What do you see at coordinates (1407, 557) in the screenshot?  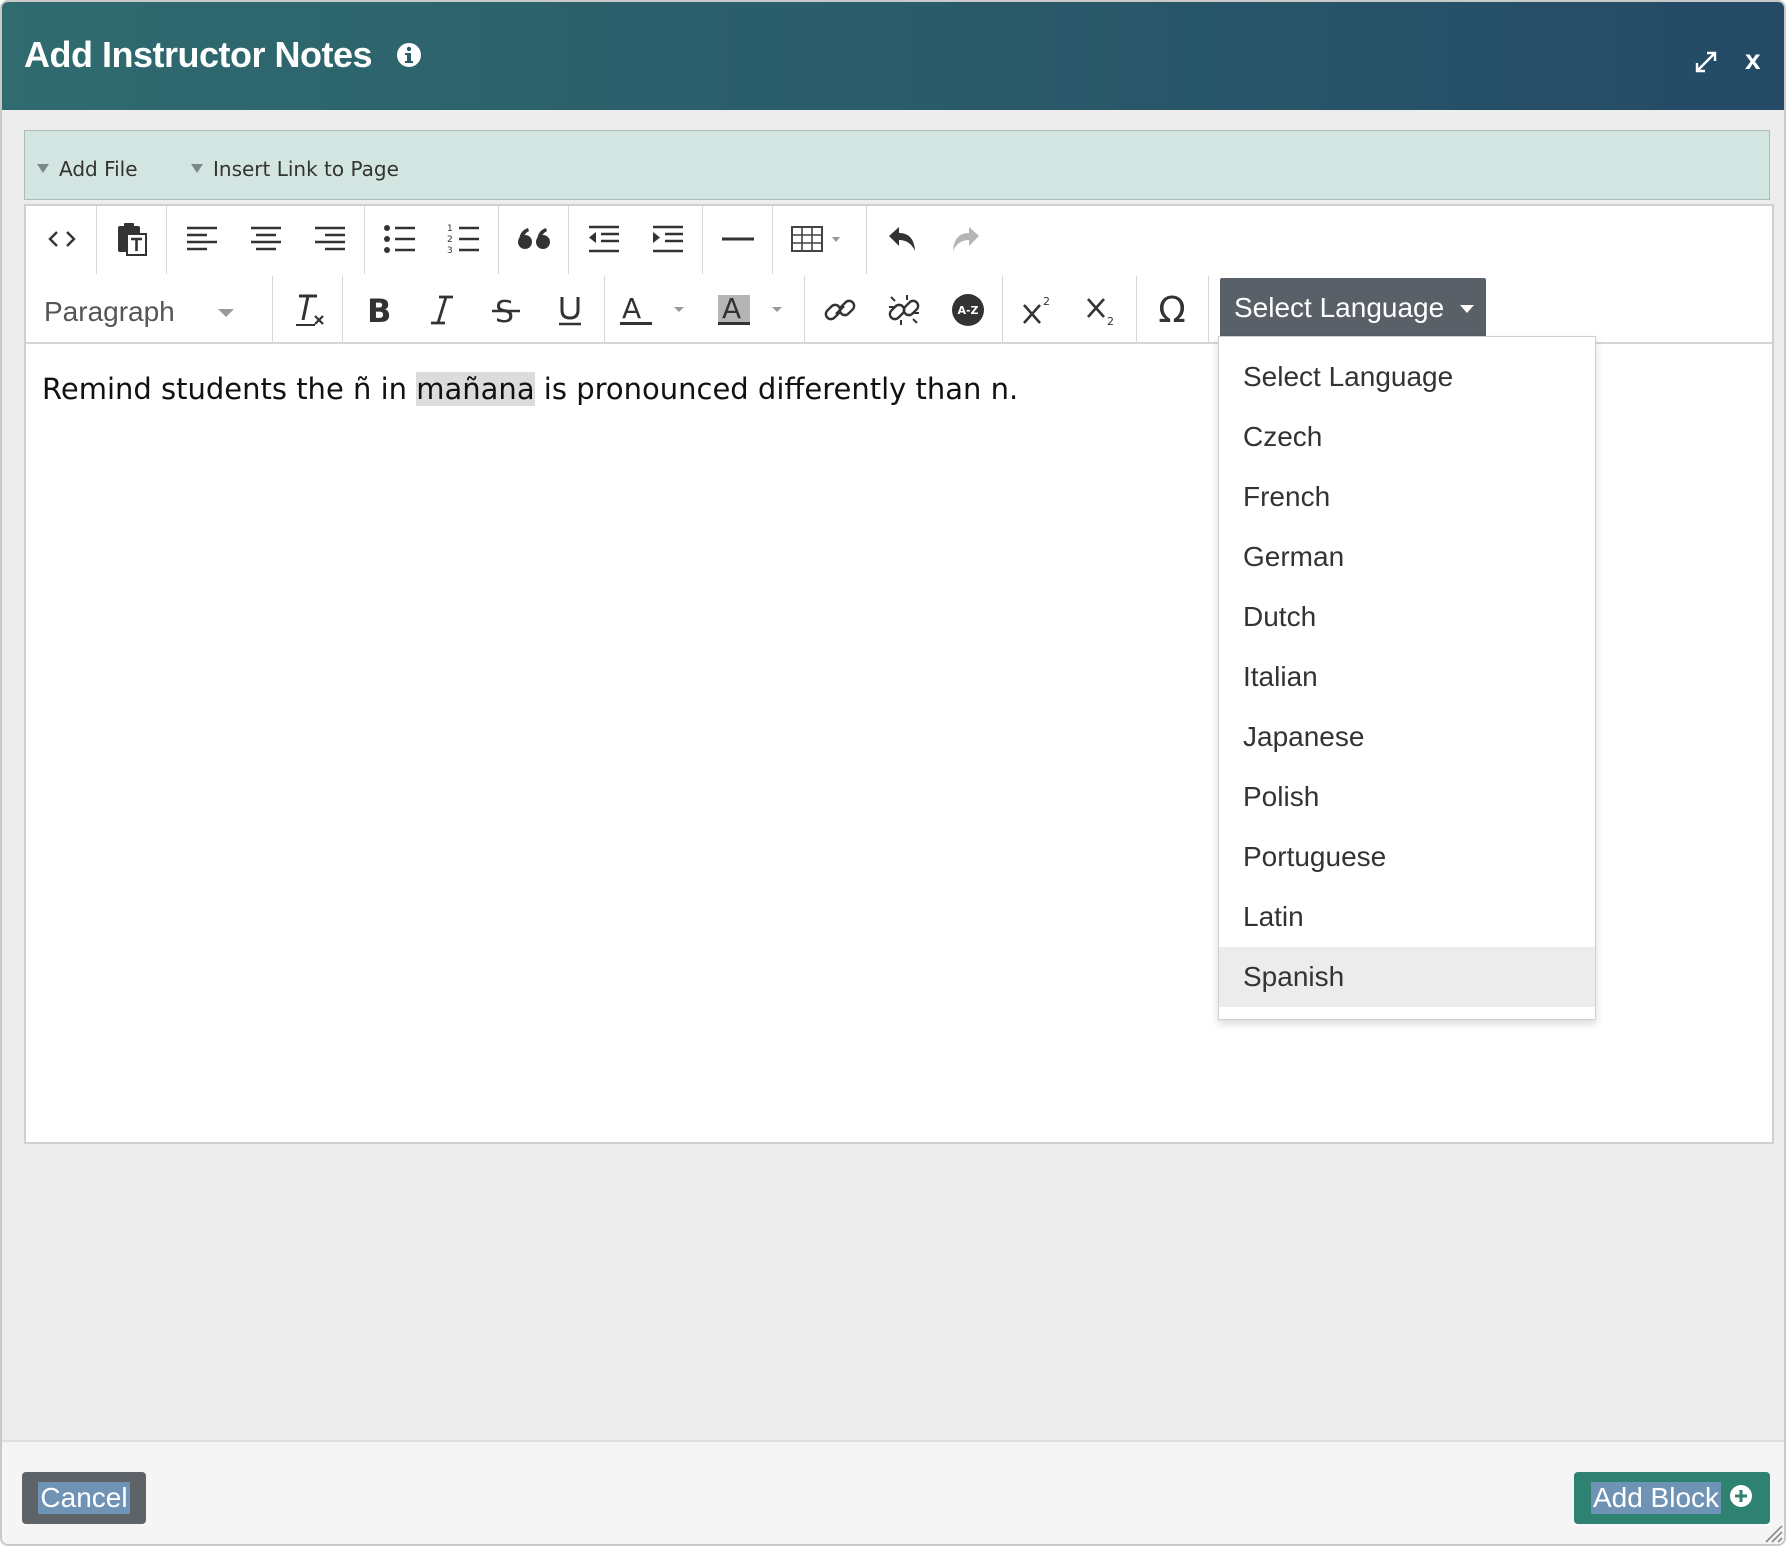 I see `language-option-german: German` at bounding box center [1407, 557].